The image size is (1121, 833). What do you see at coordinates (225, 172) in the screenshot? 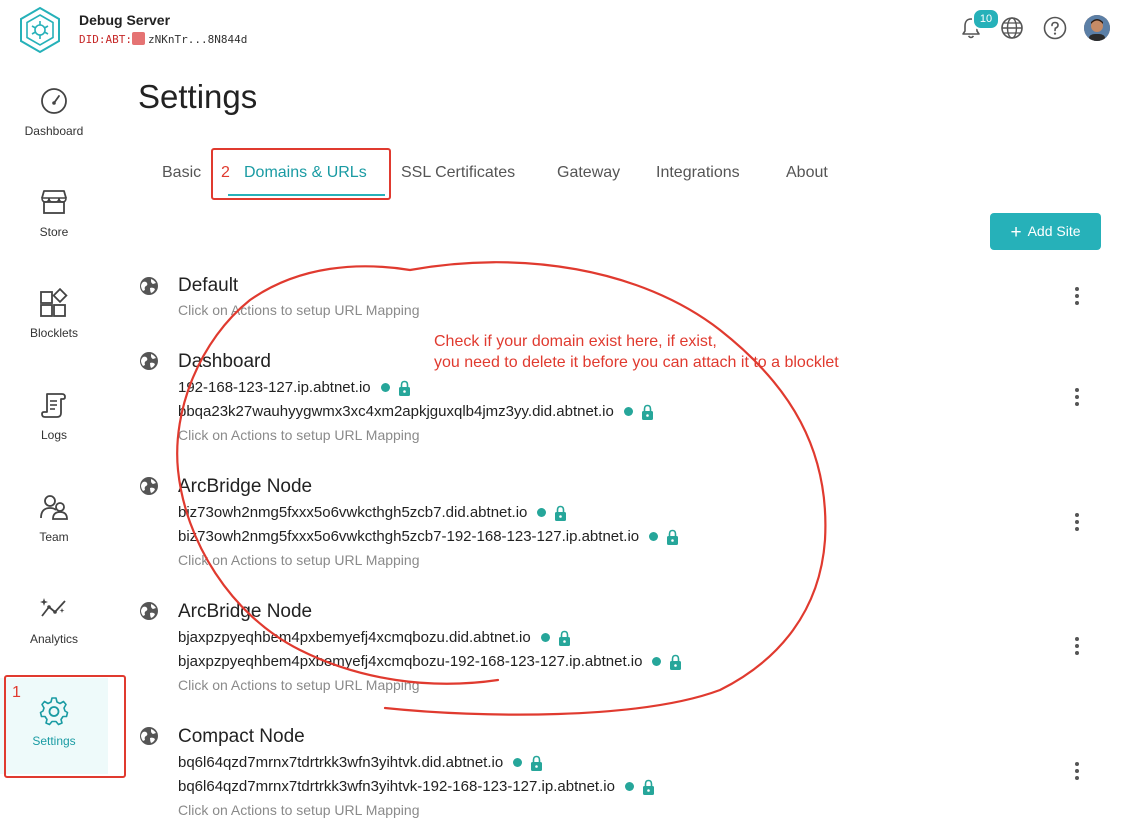
I see `annotation-step-2: 2` at bounding box center [225, 172].